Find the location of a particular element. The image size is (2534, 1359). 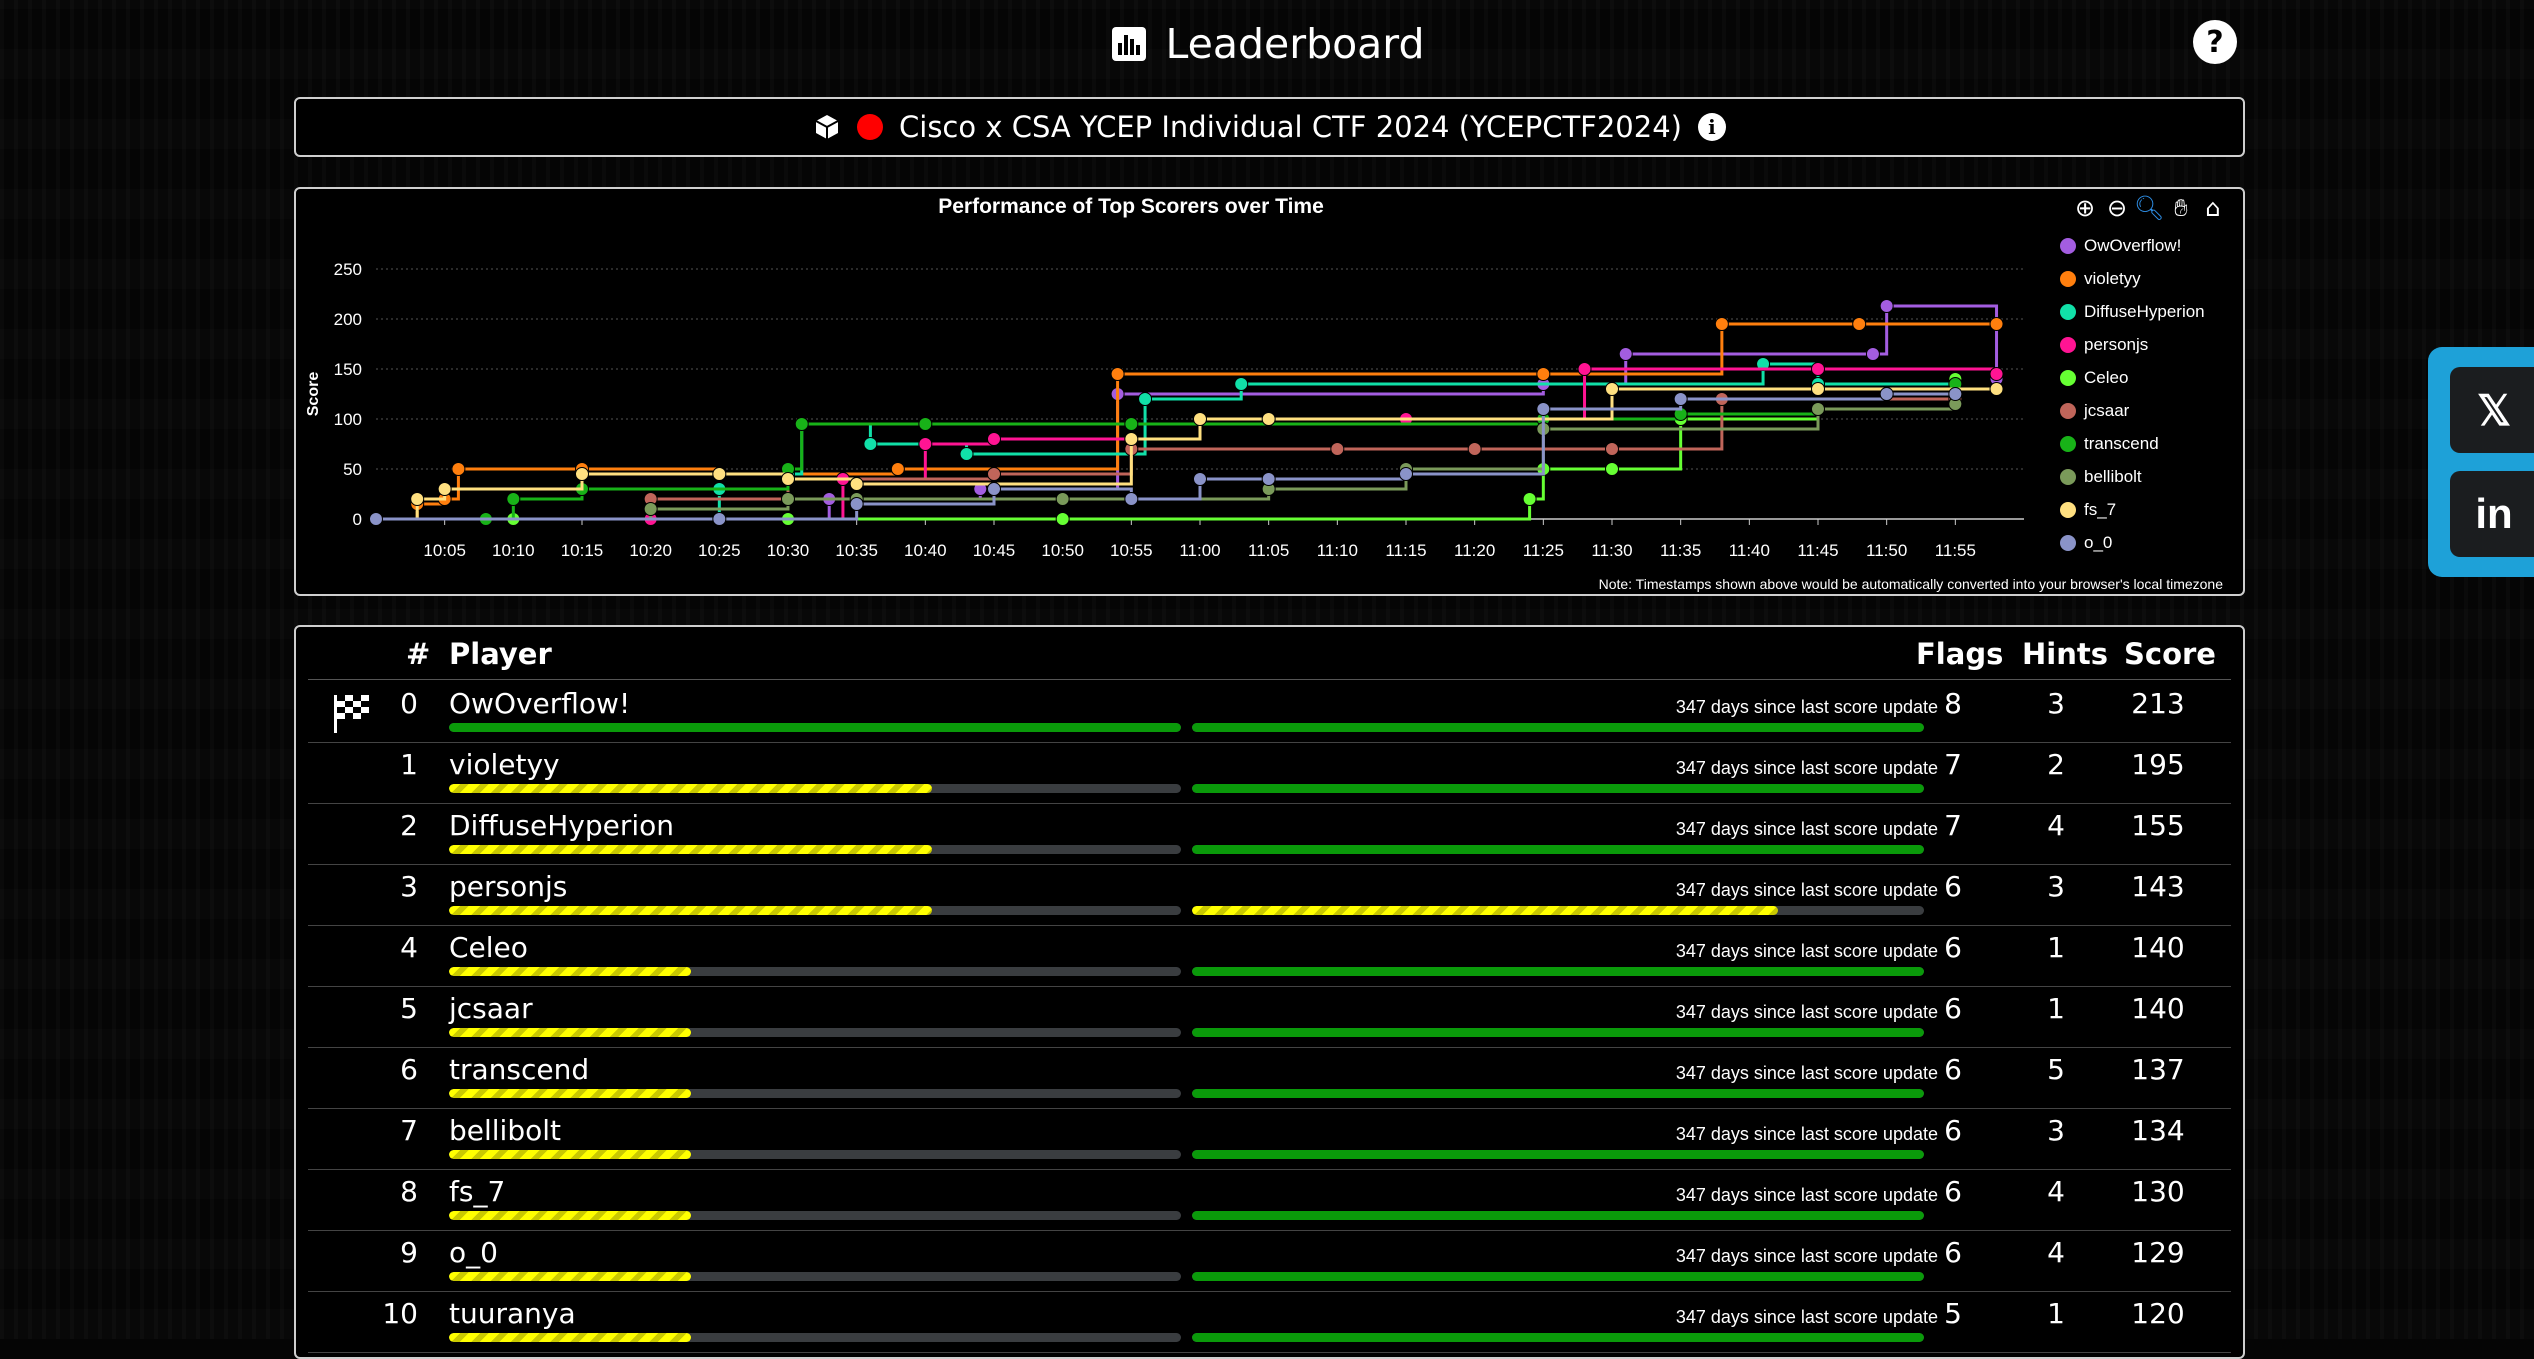

player-name-link: fs_7 is located at coordinates (477, 1191).